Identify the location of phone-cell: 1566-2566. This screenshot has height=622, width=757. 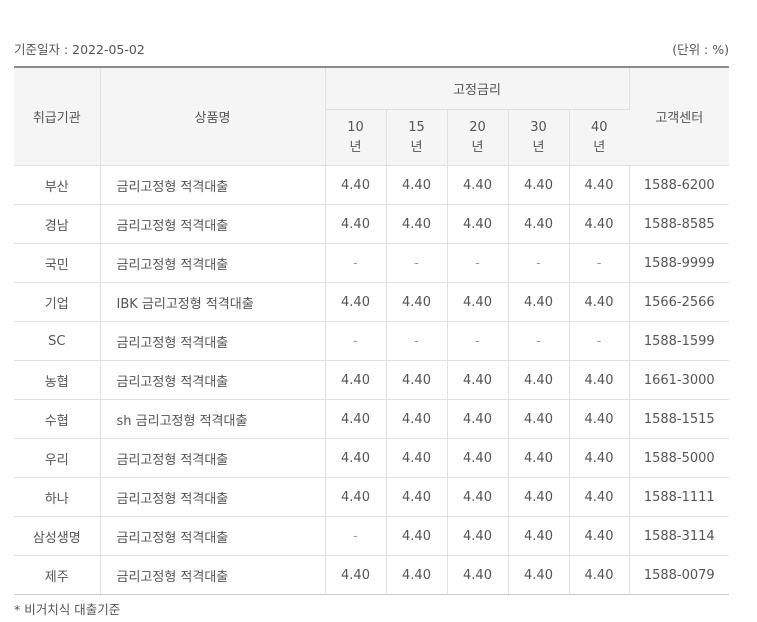
(679, 302).